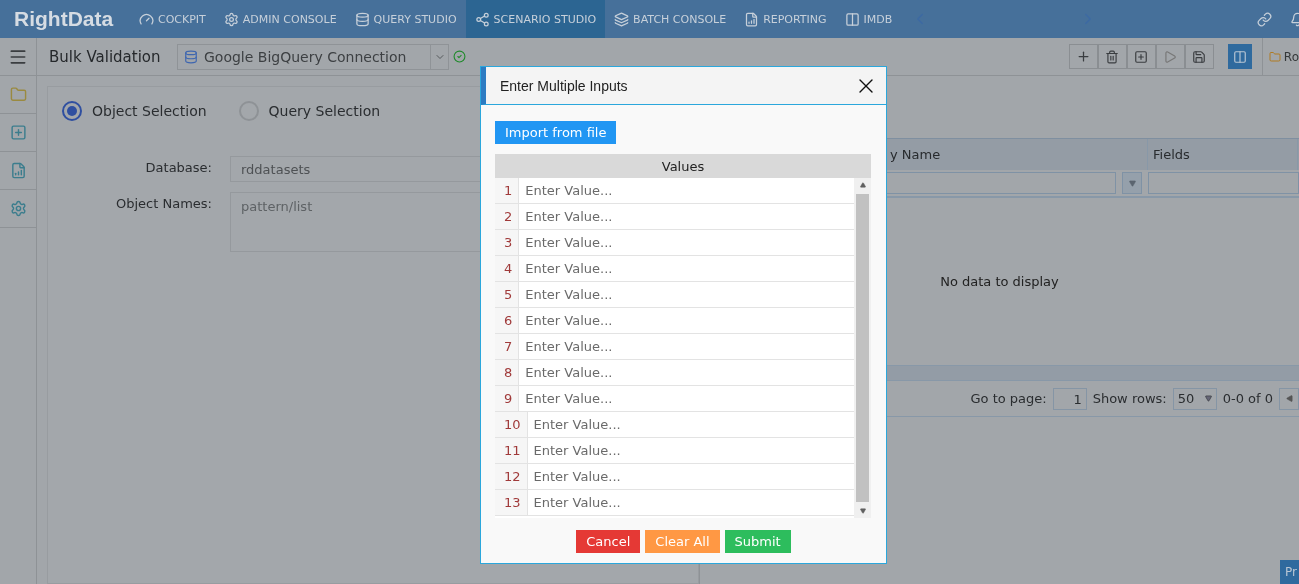 The image size is (1299, 584). I want to click on prev-page-button, so click(1289, 398).